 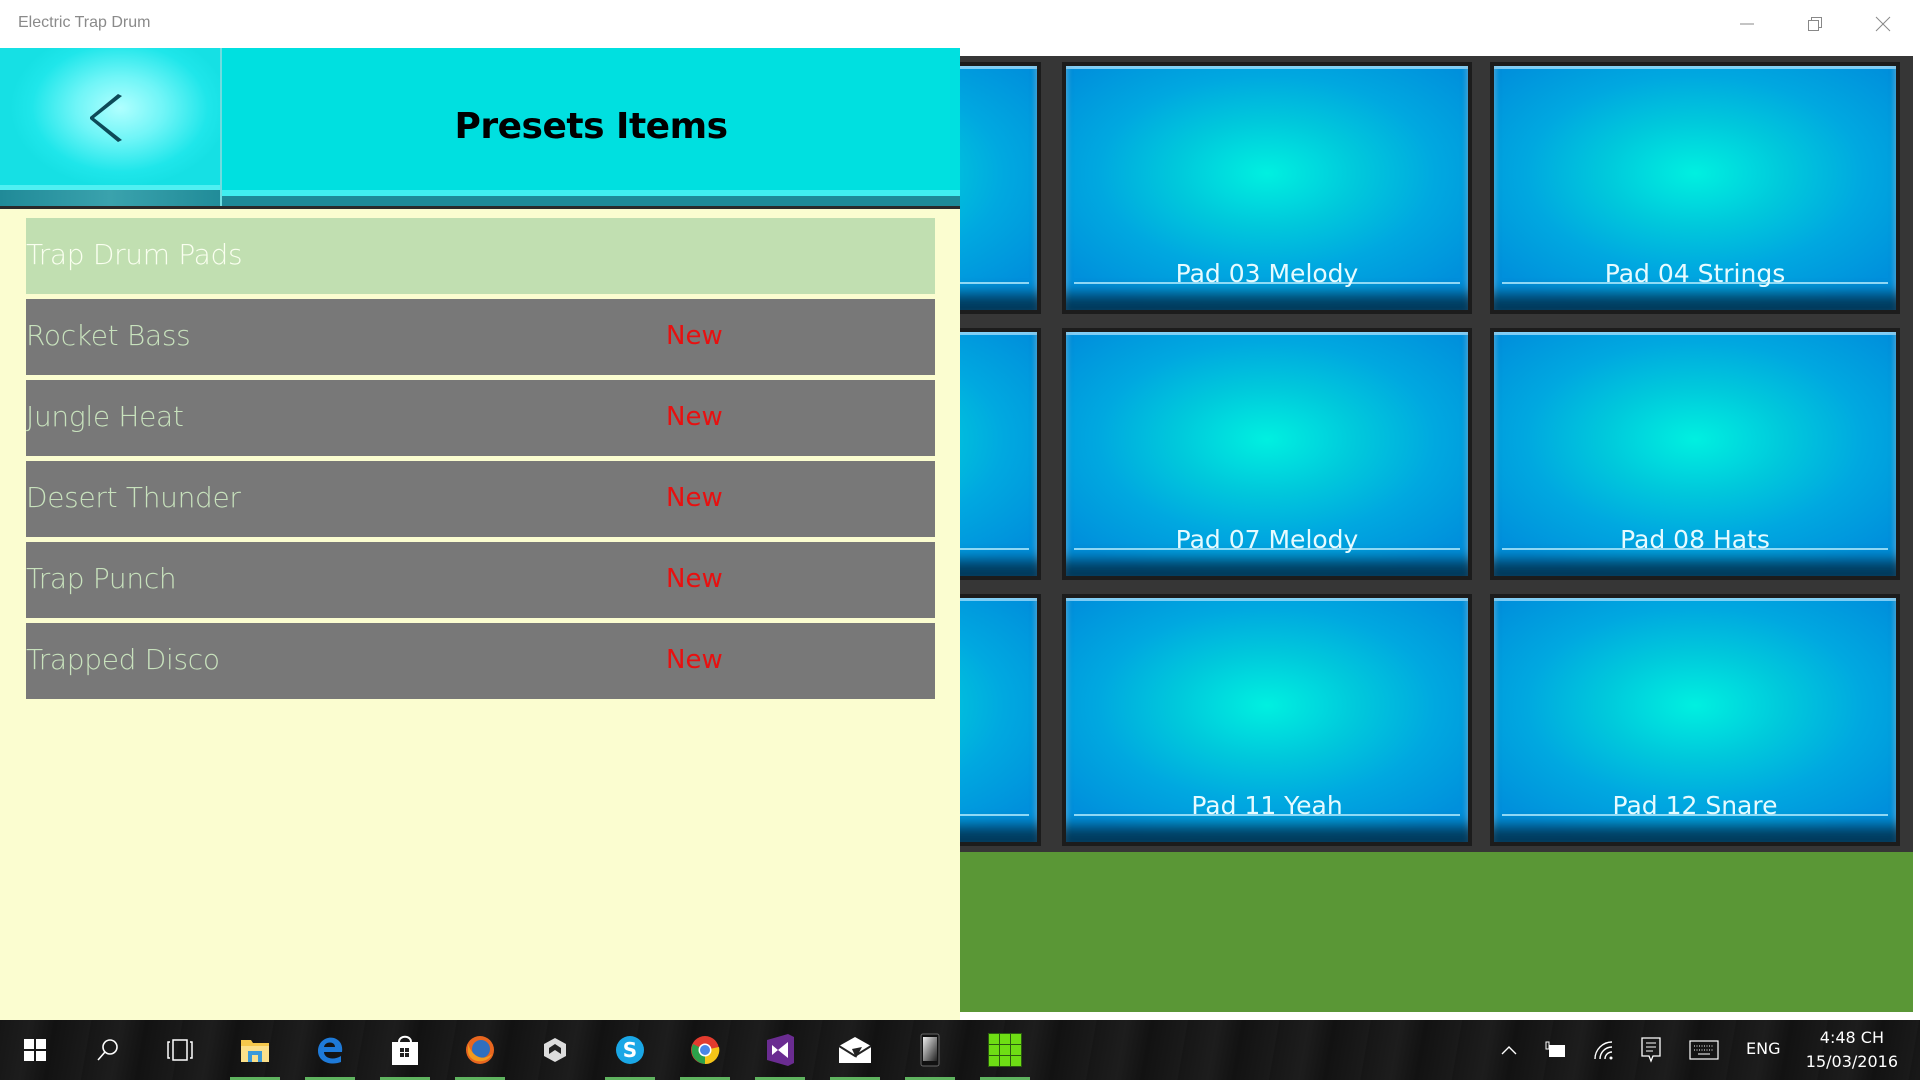 I want to click on window-title: Electric Trap Drum, so click(x=84, y=22).